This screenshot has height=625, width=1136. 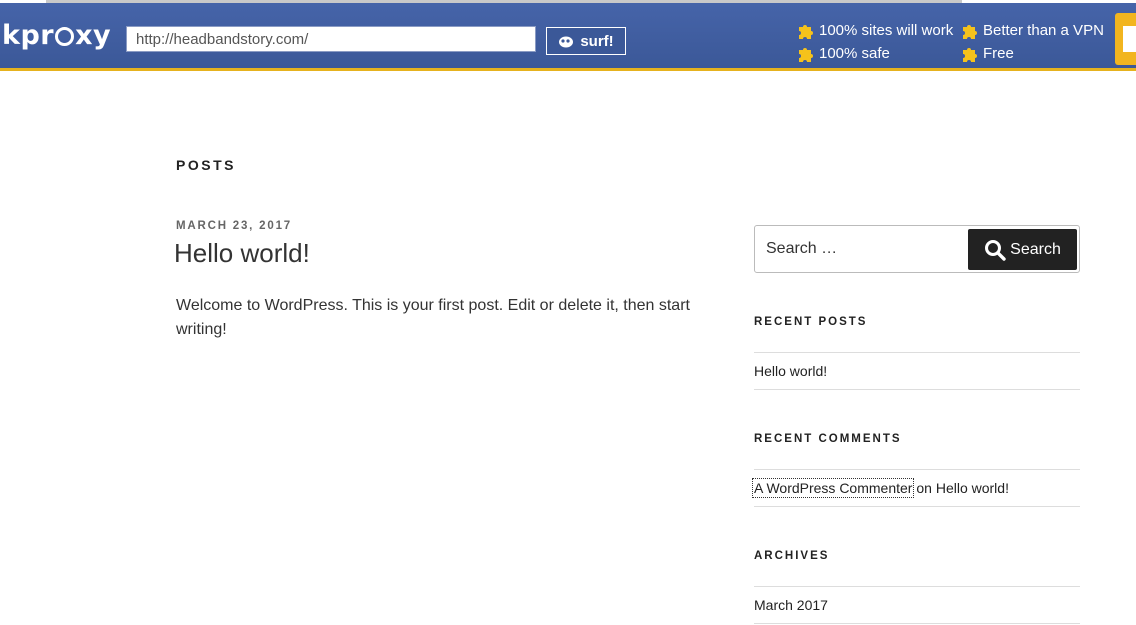 What do you see at coordinates (790, 371) in the screenshot?
I see `recent-post-link: Hello world!` at bounding box center [790, 371].